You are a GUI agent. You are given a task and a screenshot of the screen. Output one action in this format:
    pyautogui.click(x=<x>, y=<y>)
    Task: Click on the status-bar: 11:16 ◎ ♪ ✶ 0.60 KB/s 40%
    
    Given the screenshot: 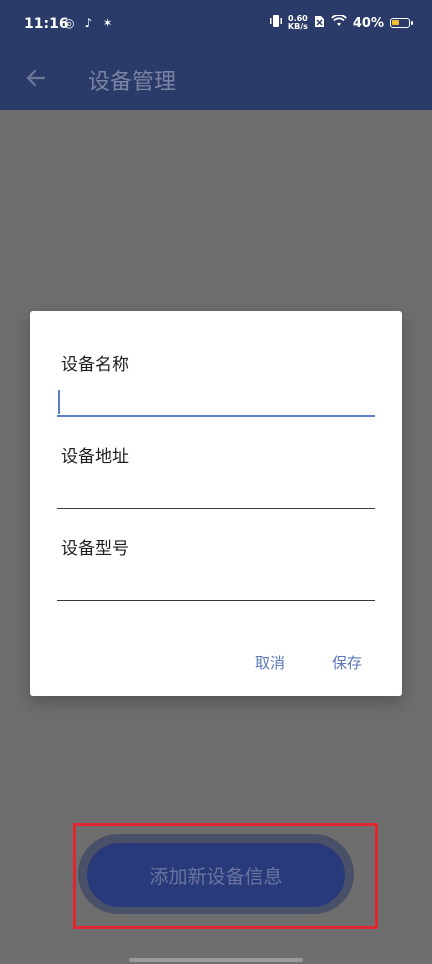 What is the action you would take?
    pyautogui.click(x=216, y=26)
    